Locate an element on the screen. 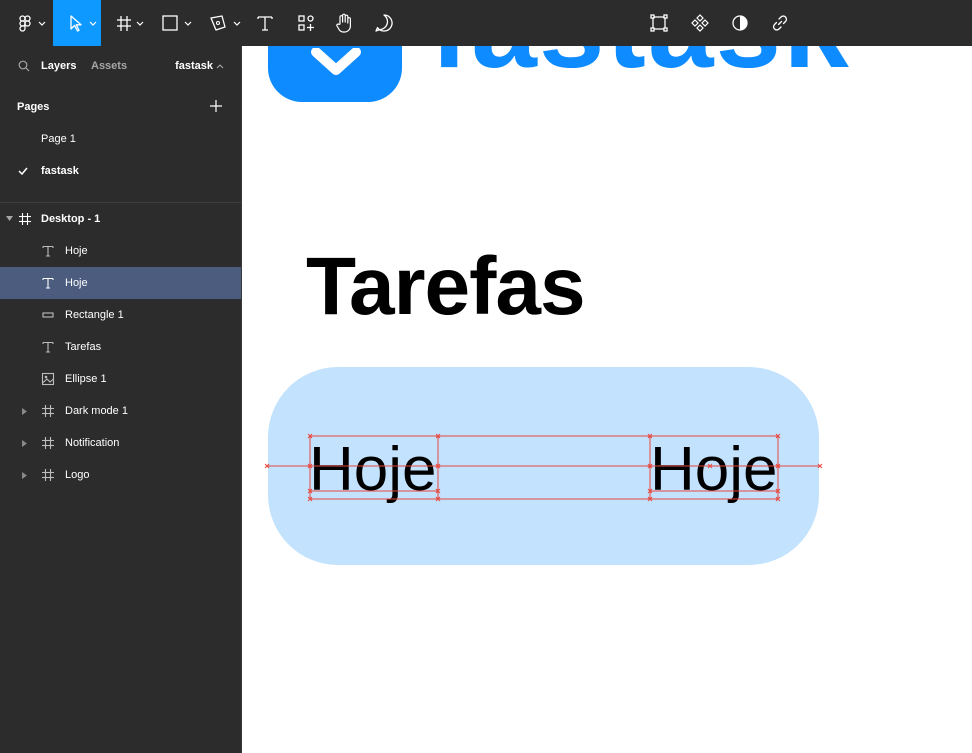  layer-dark-mode-1: Dark mode 1 is located at coordinates (120, 411).